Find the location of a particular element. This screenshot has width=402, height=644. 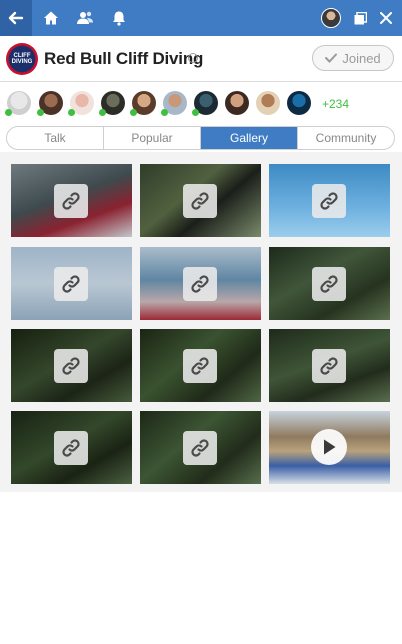

member-count: +234 is located at coordinates (335, 104).